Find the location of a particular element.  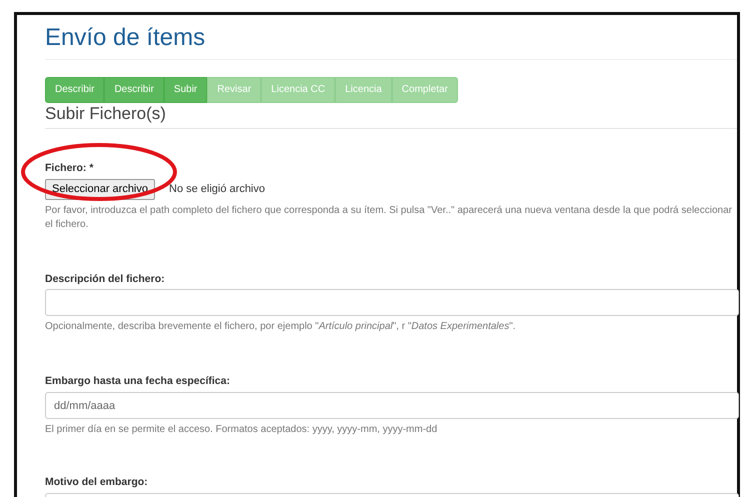

date-field: dd/mm/aaaa is located at coordinates (392, 405).